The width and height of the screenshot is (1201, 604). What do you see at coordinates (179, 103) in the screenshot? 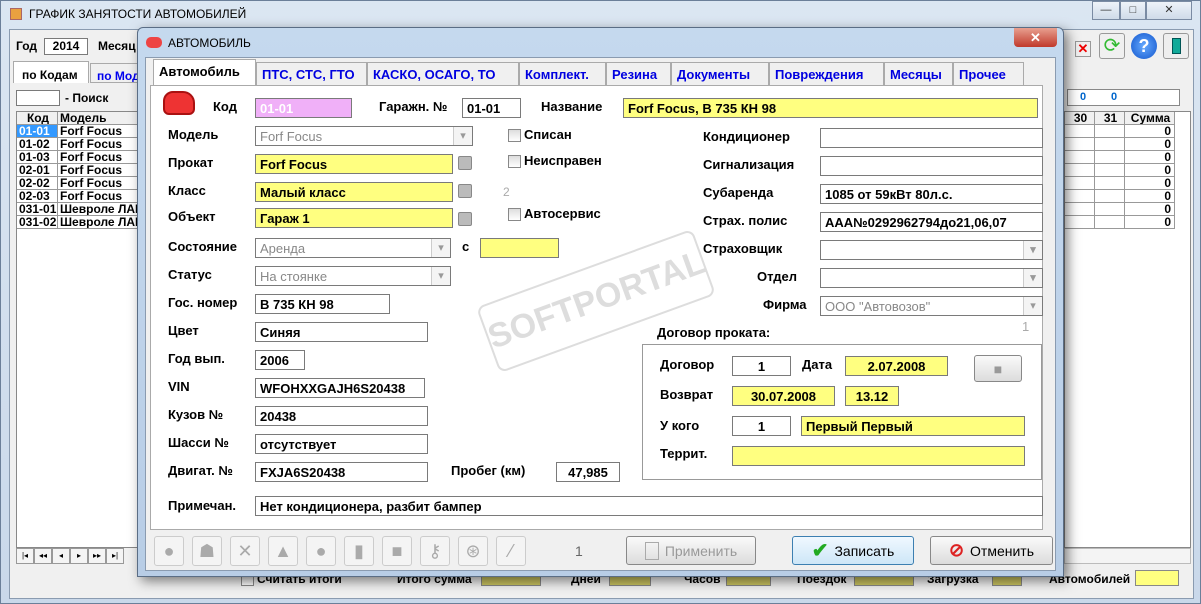
I see `car-picture-icon` at bounding box center [179, 103].